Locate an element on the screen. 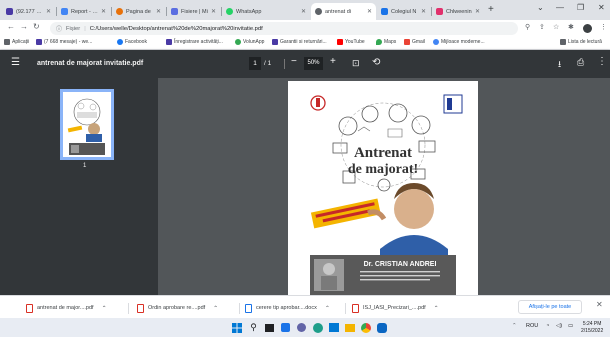  close-window-button: ✕ is located at coordinates (601, 7).